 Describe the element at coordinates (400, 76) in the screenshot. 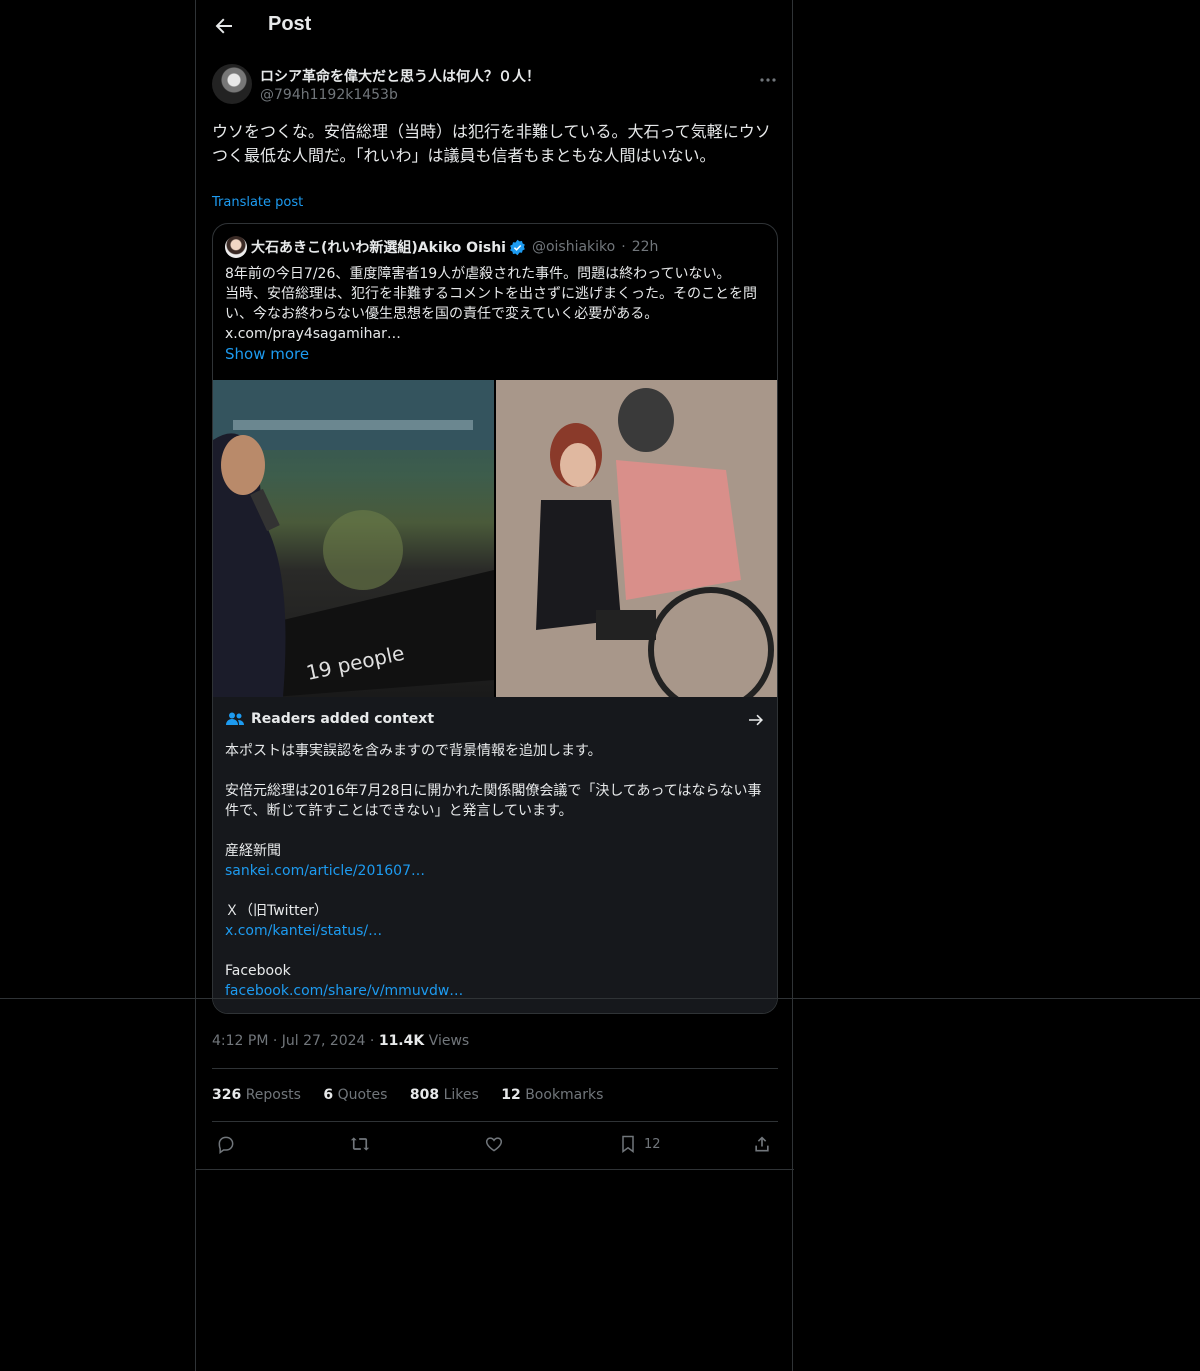

I see `author-display-name: ロシア革命を偉大だと思う人は何人？０人！` at that location.